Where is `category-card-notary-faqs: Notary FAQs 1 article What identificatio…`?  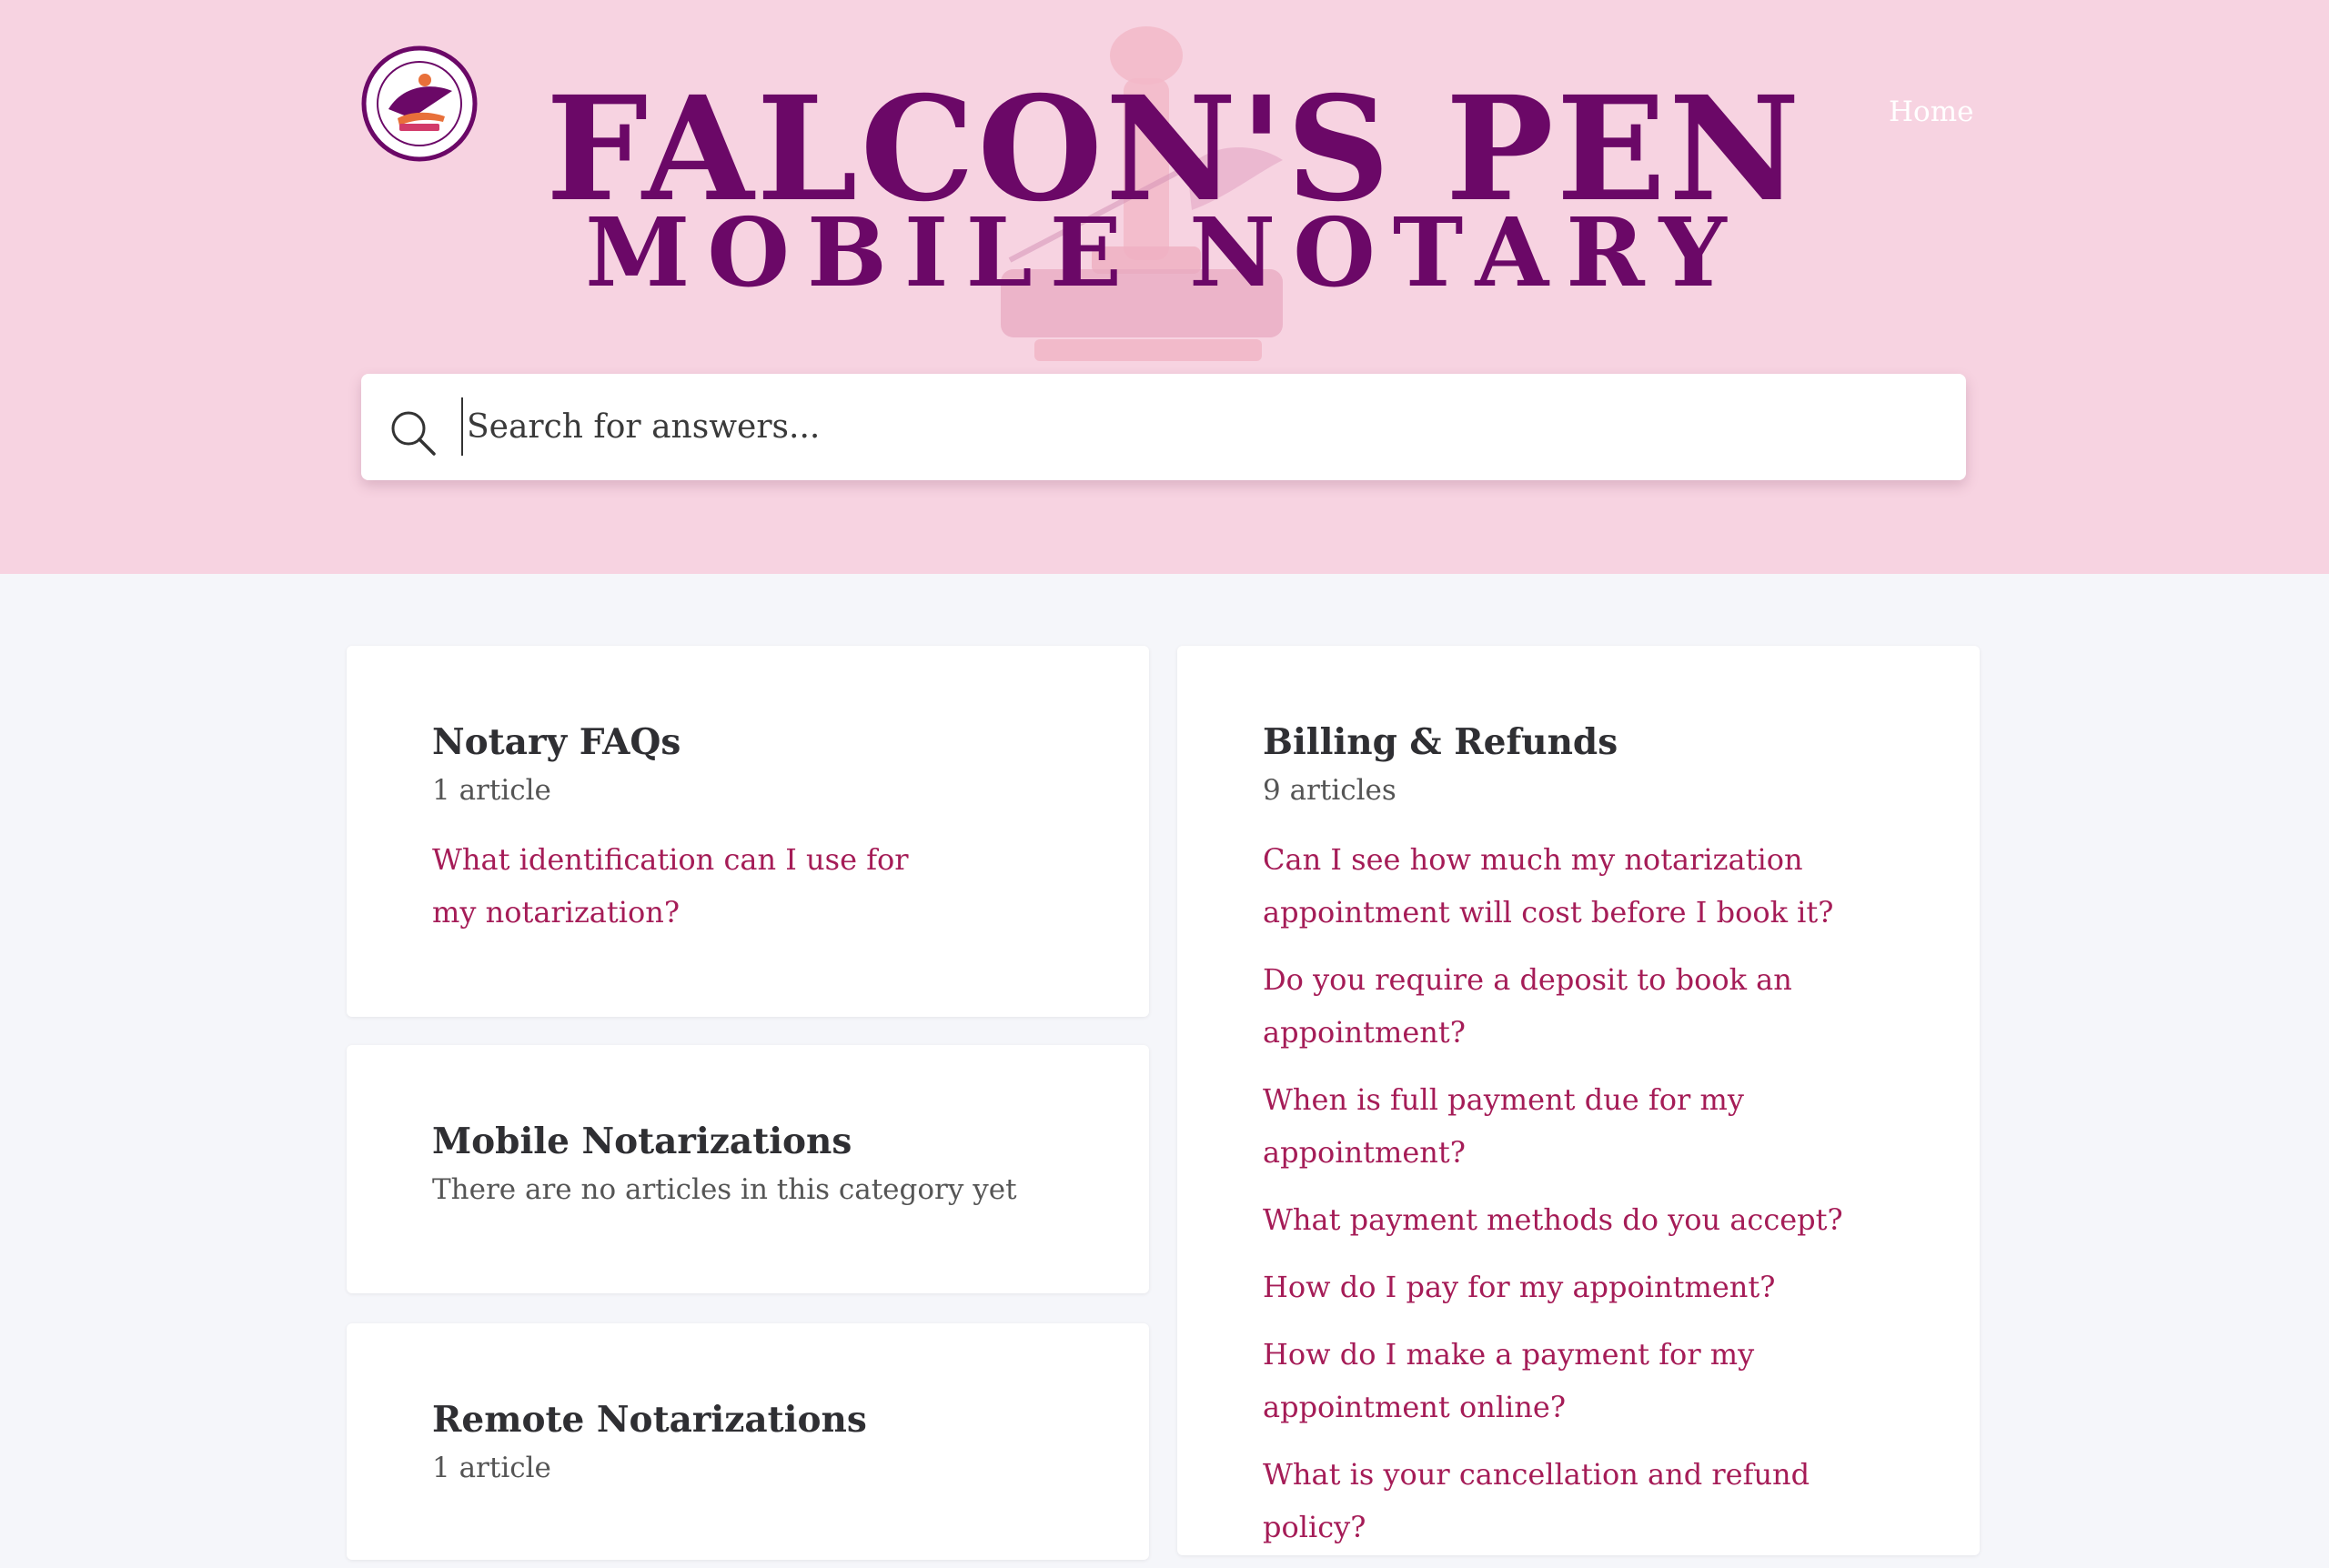 category-card-notary-faqs: Notary FAQs 1 article What identificatio… is located at coordinates (748, 831).